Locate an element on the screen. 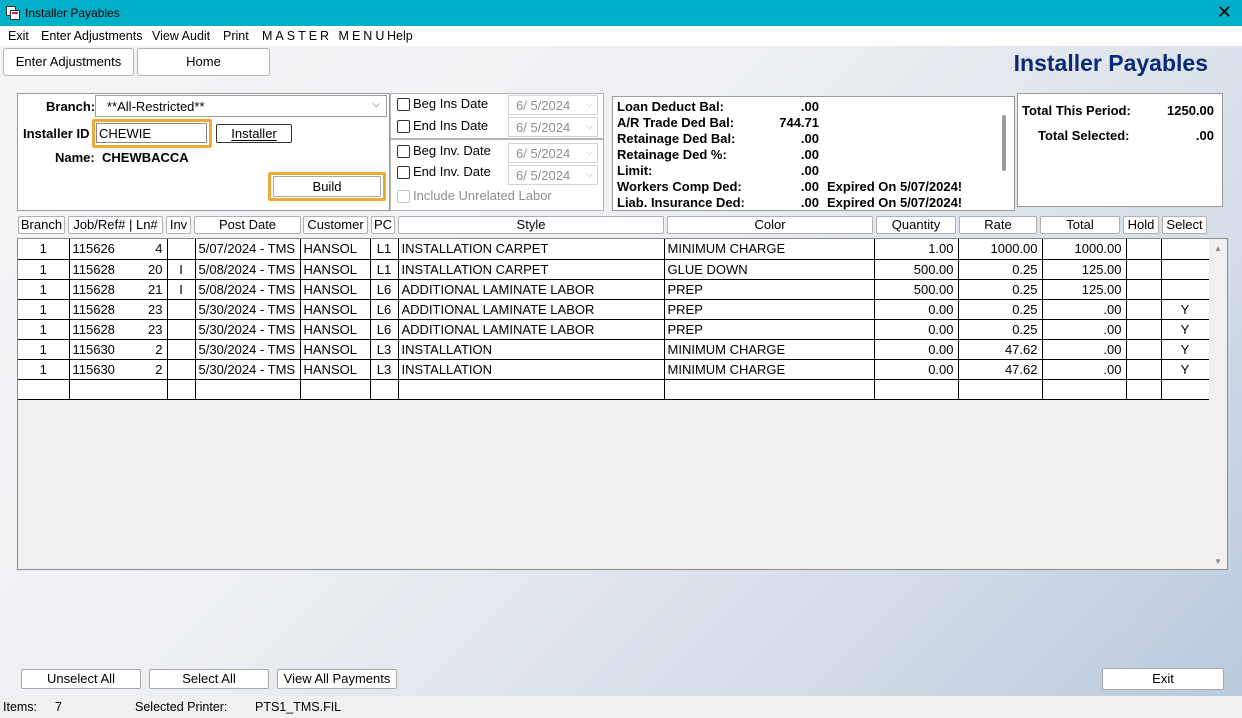 Image resolution: width=1242 pixels, height=718 pixels. cell-job is located at coordinates (102, 389).